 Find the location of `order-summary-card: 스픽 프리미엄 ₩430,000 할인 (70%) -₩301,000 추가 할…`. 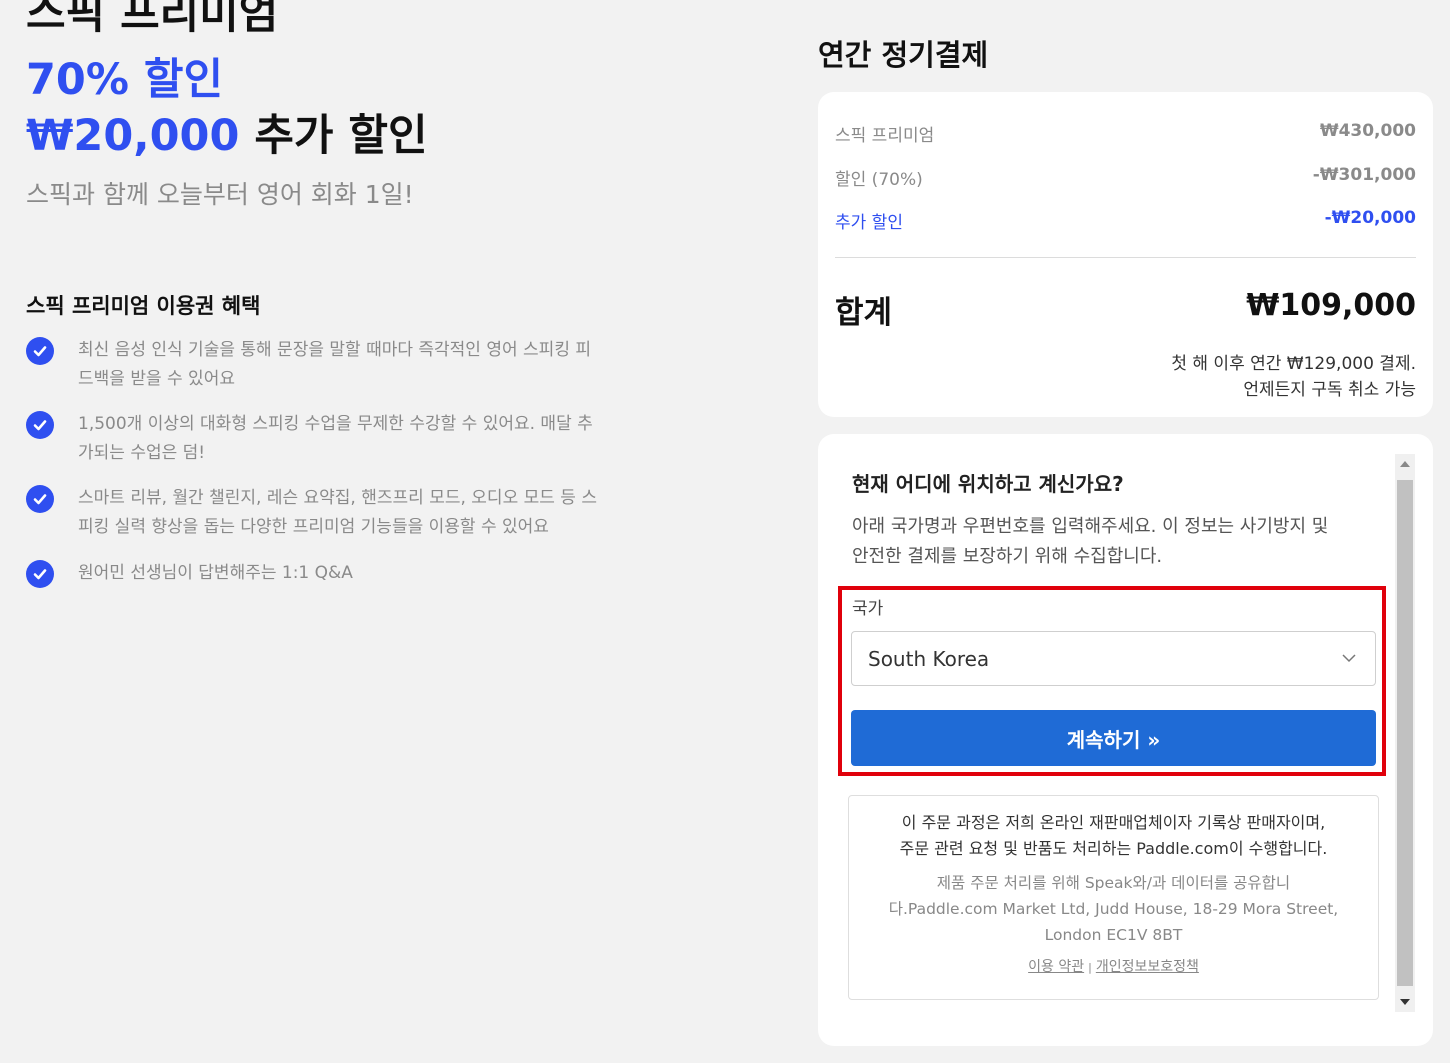

order-summary-card: 스픽 프리미엄 ₩430,000 할인 (70%) -₩301,000 추가 할… is located at coordinates (1125, 254).